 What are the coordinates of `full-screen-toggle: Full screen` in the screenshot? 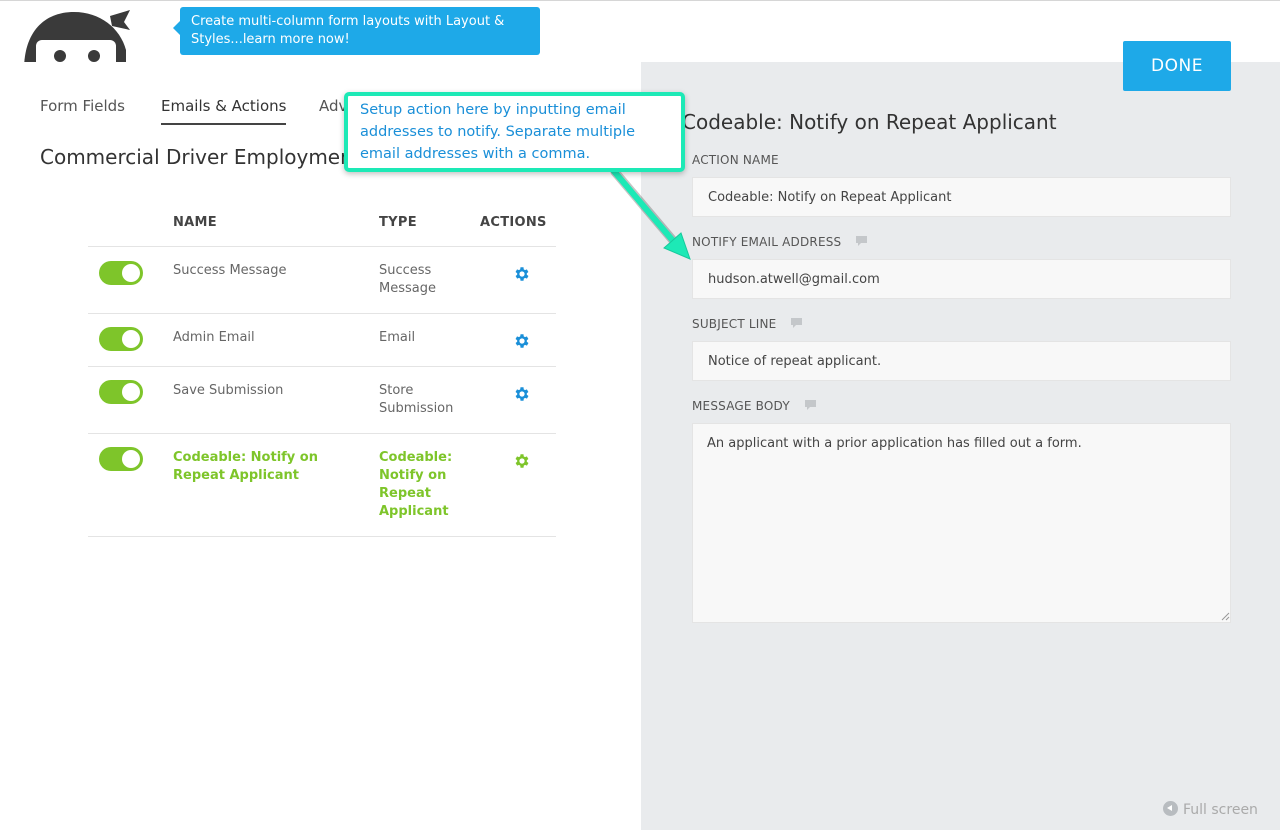 It's located at (1210, 809).